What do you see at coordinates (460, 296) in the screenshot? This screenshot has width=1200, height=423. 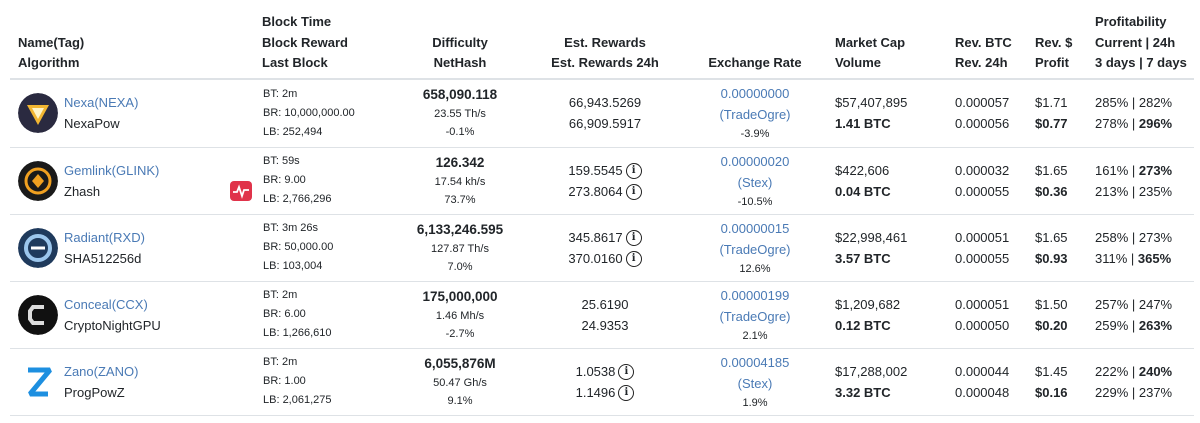 I see `difficulty-value: 175,000,000` at bounding box center [460, 296].